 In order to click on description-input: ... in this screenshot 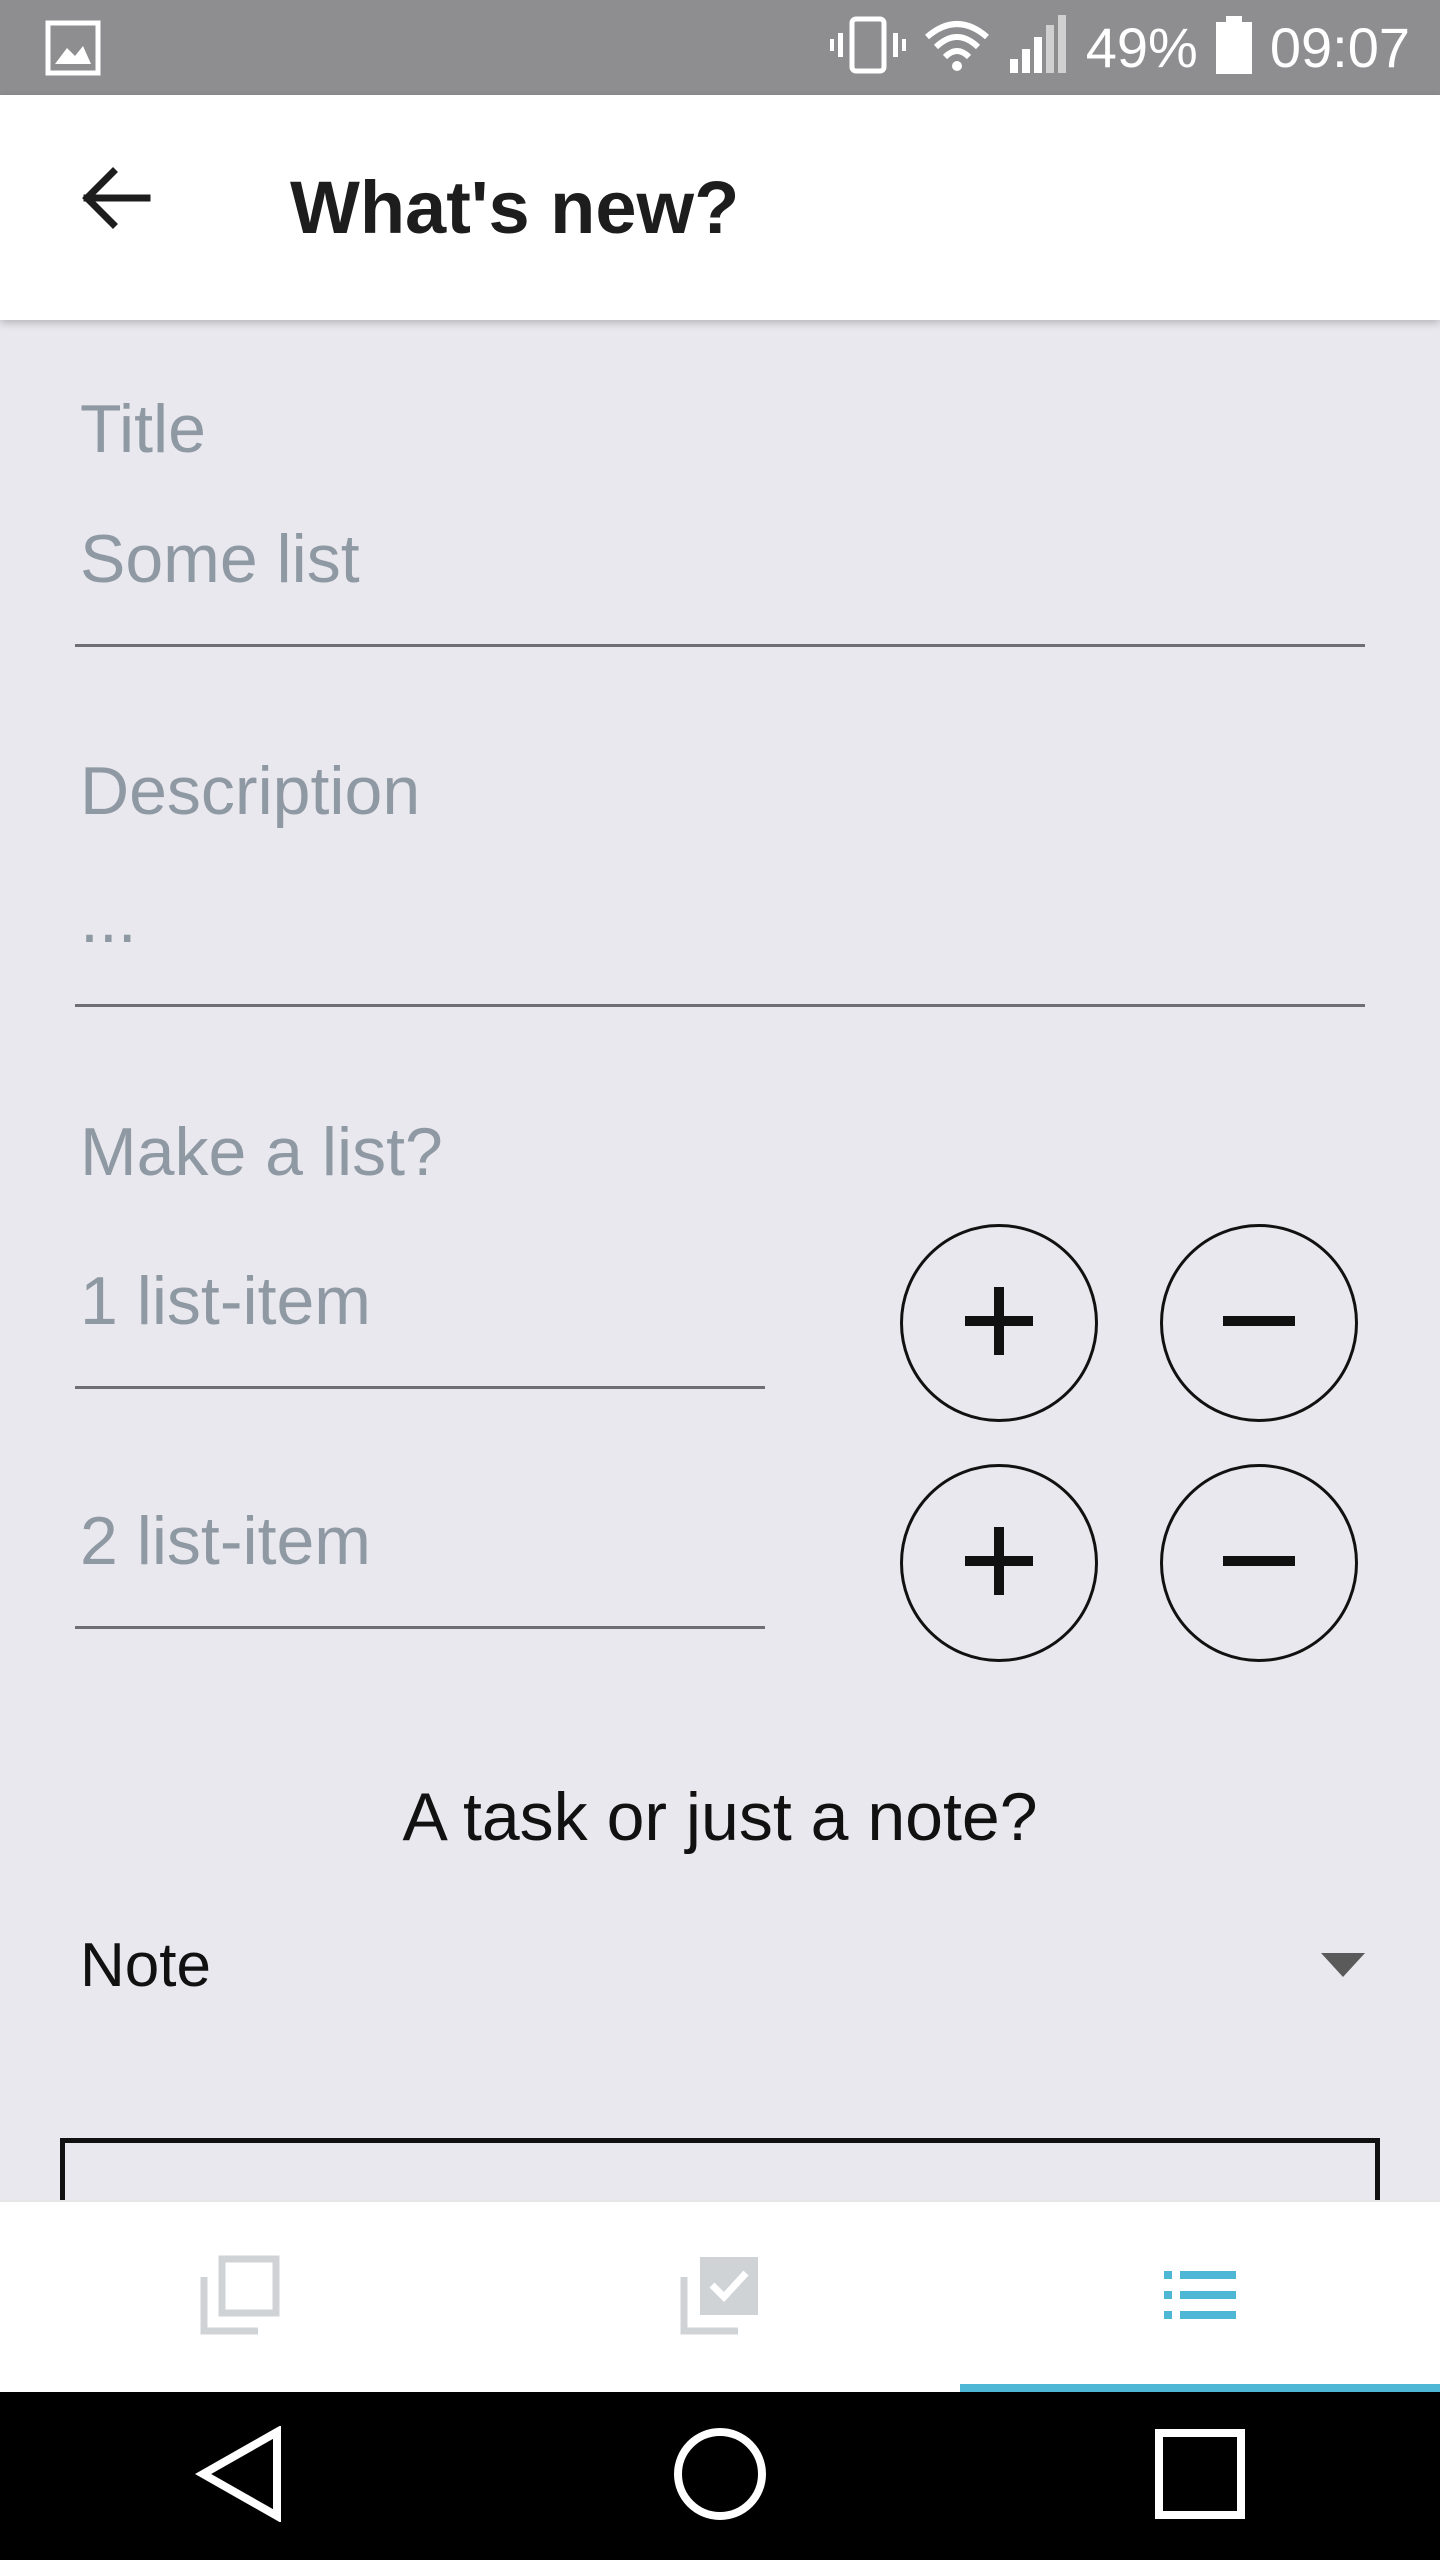, I will do `click(108, 919)`.